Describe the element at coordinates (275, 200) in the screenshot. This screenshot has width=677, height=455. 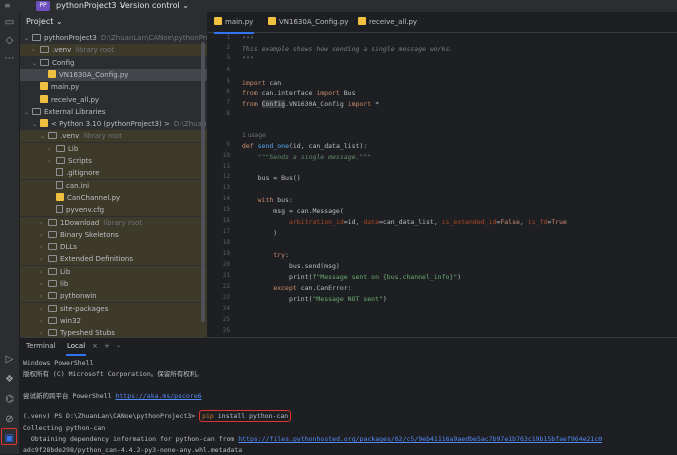
I see `code-line: with bus:` at that location.